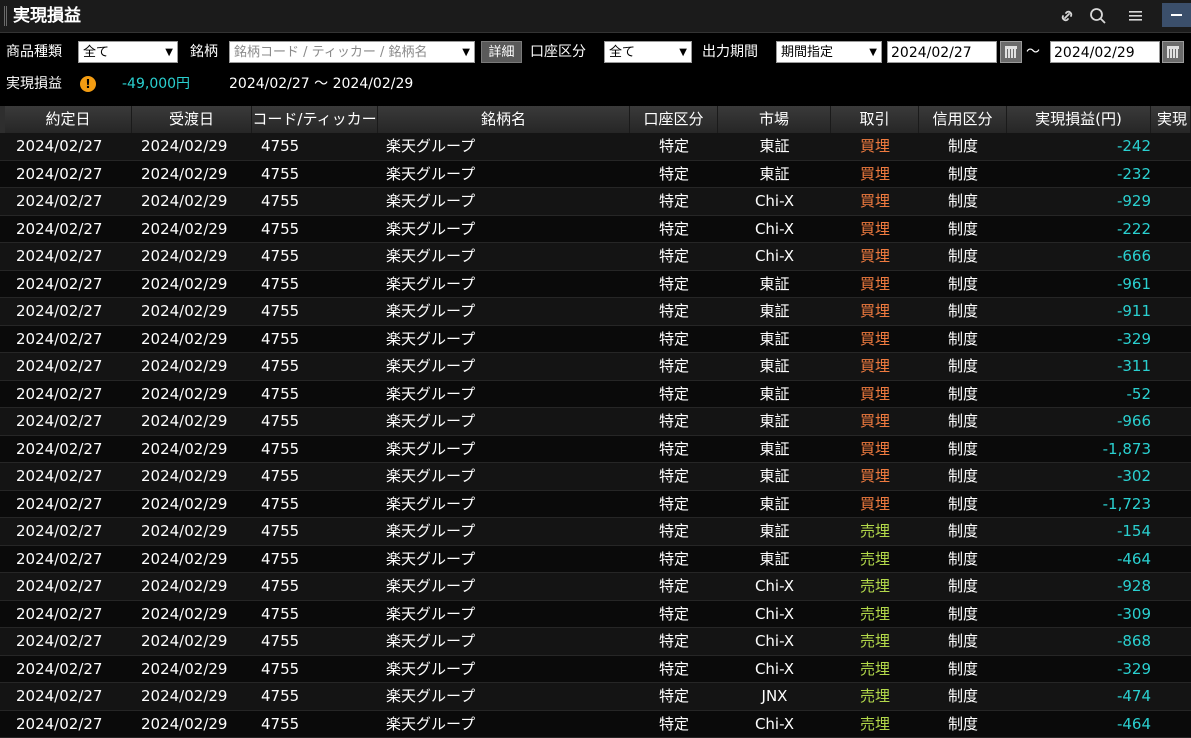  I want to click on cell-pl: -154, so click(1133, 531).